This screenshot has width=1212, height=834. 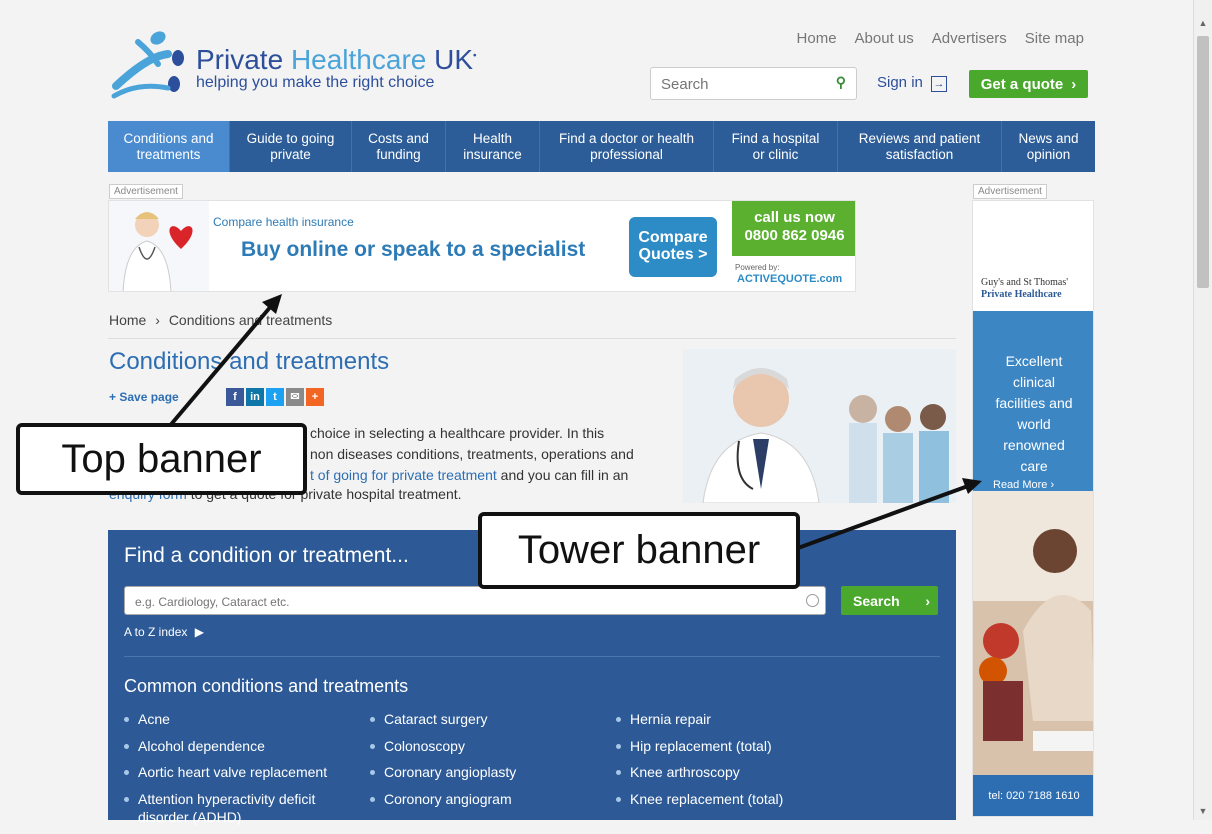 I want to click on nav-conditions: Conditions and treatments, so click(x=169, y=146).